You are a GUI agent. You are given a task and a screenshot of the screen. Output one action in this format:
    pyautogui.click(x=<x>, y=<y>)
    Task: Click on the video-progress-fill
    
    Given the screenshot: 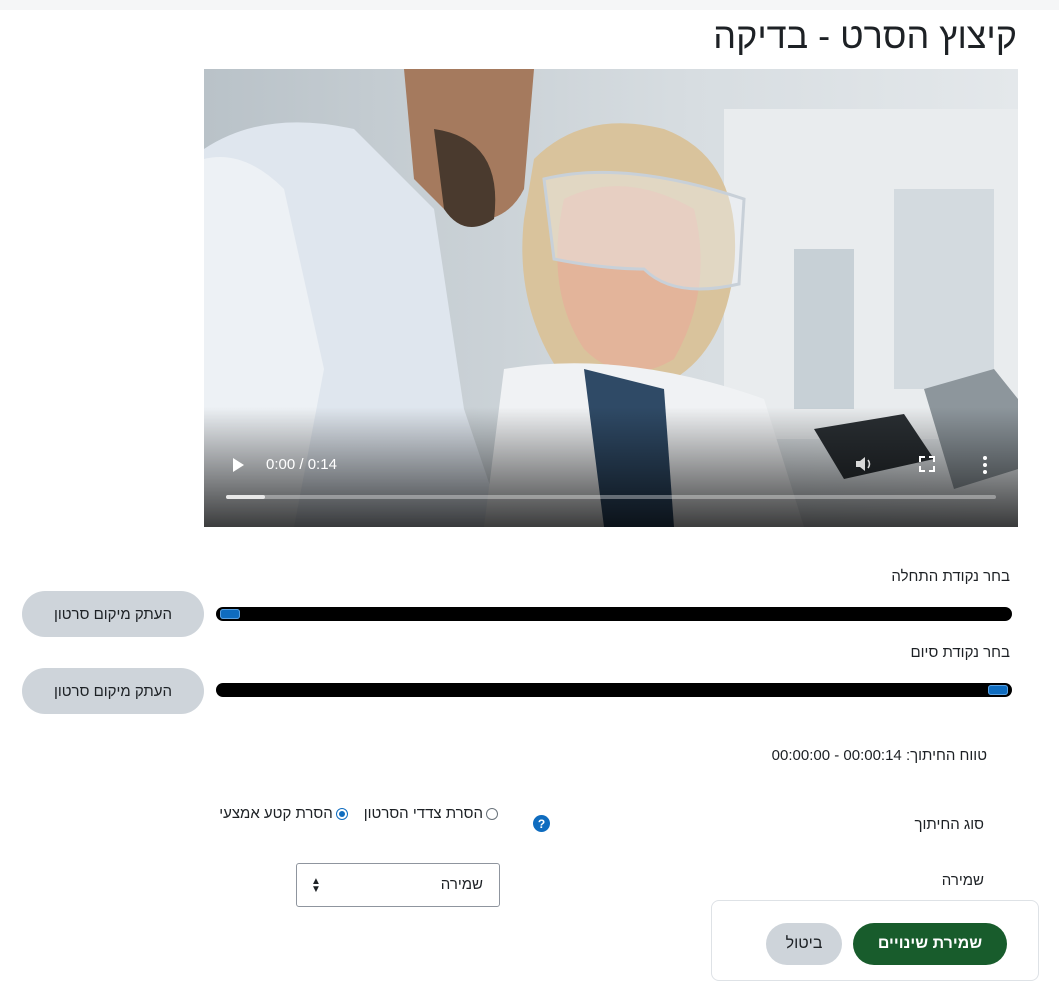 What is the action you would take?
    pyautogui.click(x=245, y=497)
    